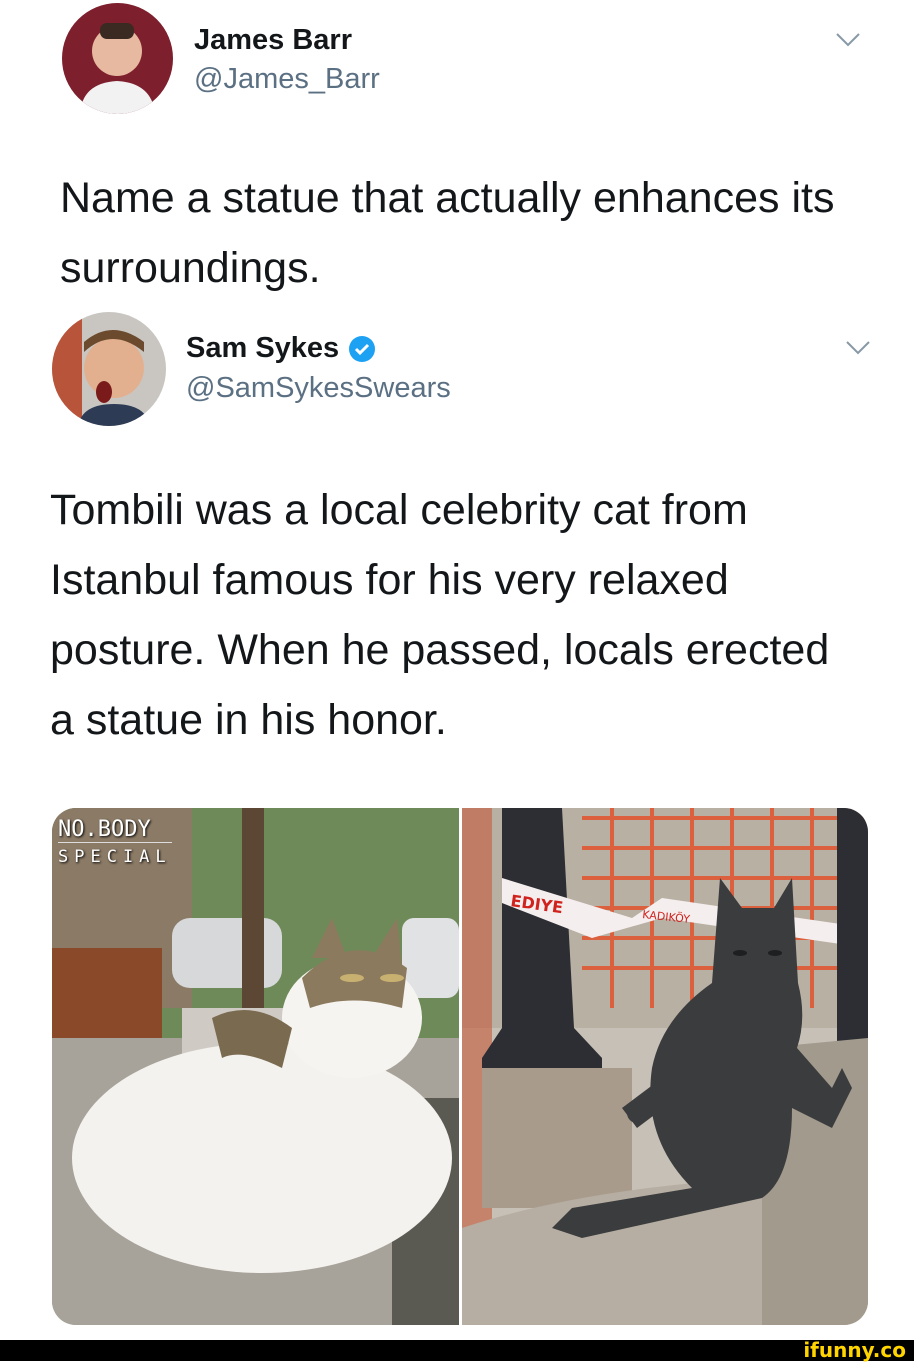  Describe the element at coordinates (109, 369) in the screenshot. I see `avatar-sam-sykes` at that location.